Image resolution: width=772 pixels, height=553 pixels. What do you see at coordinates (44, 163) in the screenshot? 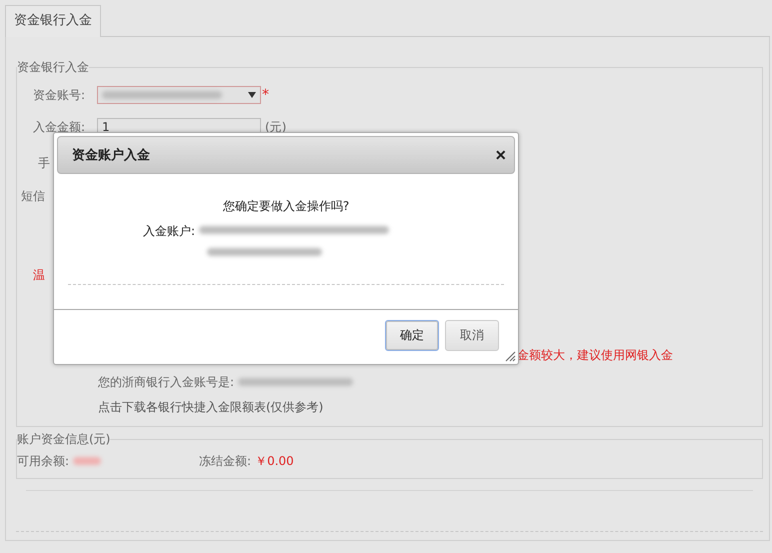
I see `field-label: 手` at bounding box center [44, 163].